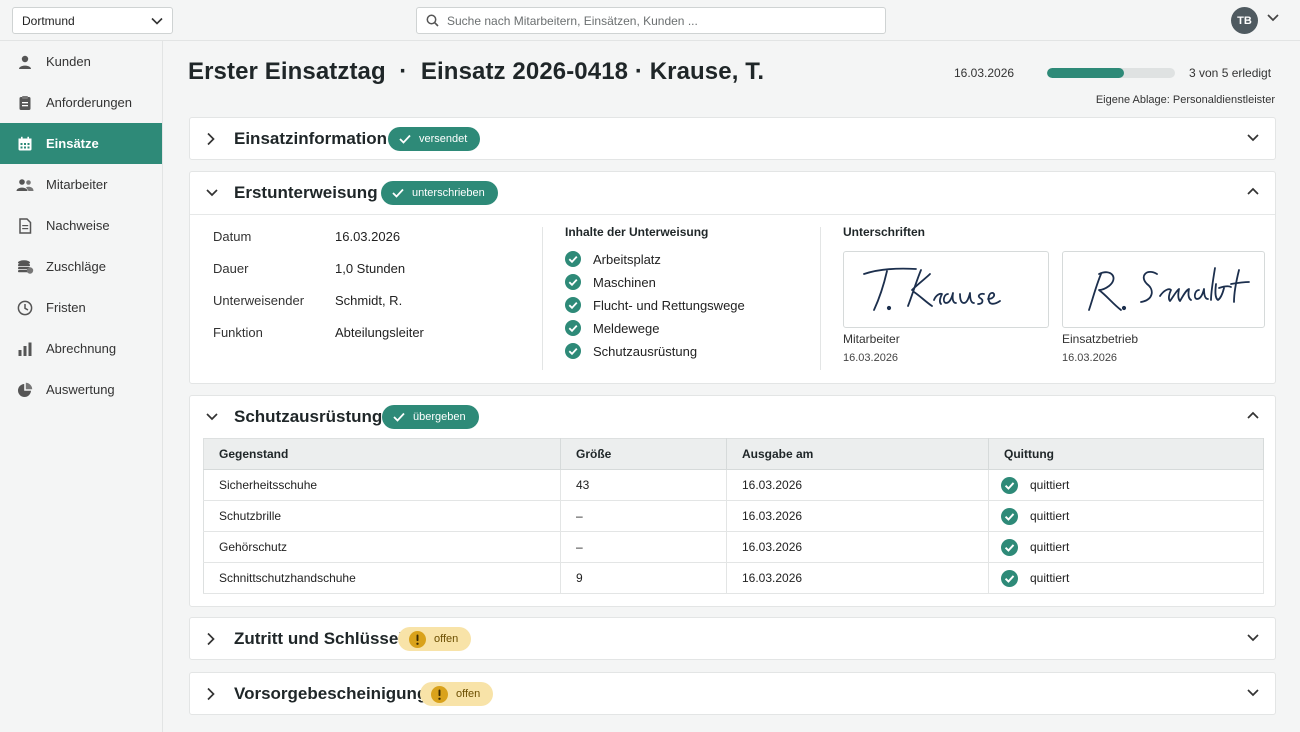  I want to click on detail-label-dauer: Dauer, so click(231, 268).